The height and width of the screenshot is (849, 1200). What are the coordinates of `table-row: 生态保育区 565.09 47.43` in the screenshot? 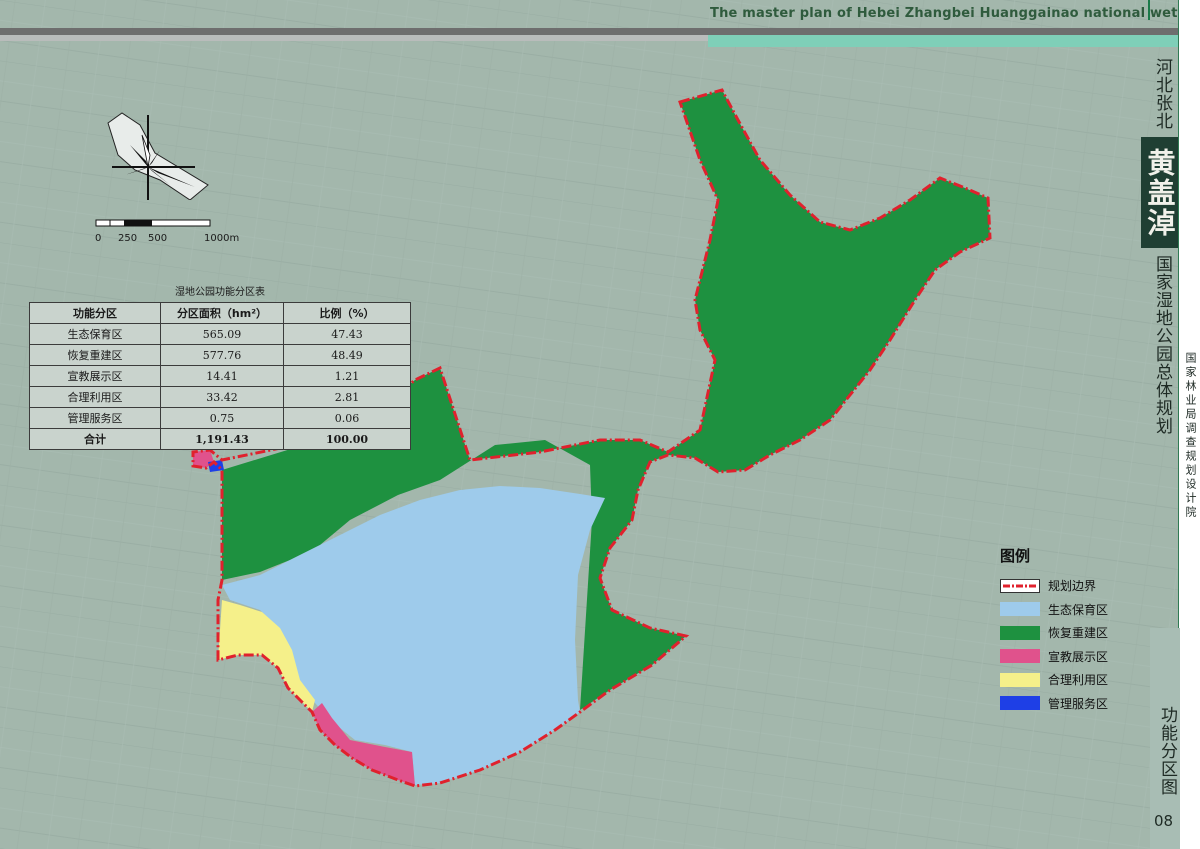 It's located at (220, 334).